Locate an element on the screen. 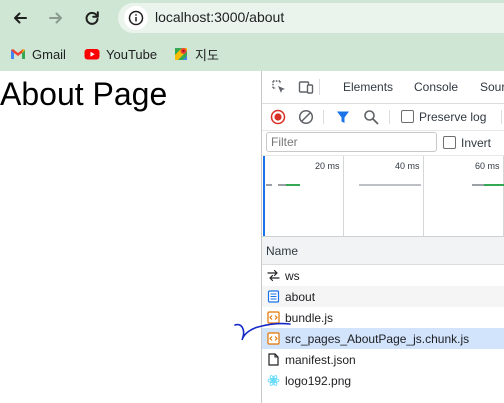 Image resolution: width=504 pixels, height=403 pixels. url-text: localhost:3000/about is located at coordinates (219, 17).